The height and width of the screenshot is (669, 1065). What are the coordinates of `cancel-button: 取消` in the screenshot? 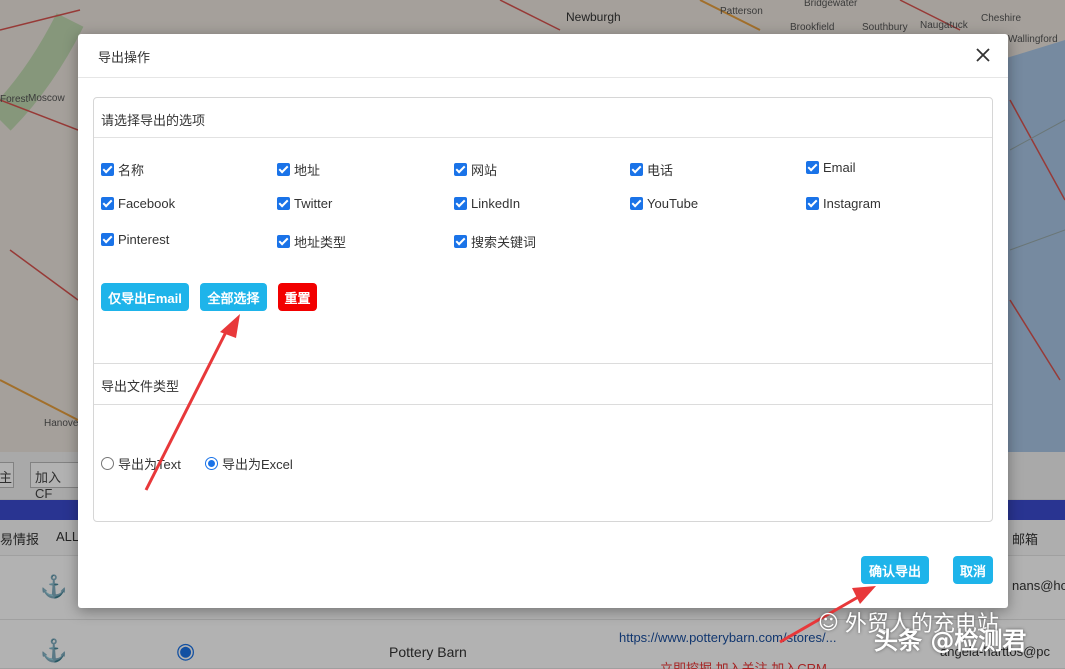 It's located at (973, 570).